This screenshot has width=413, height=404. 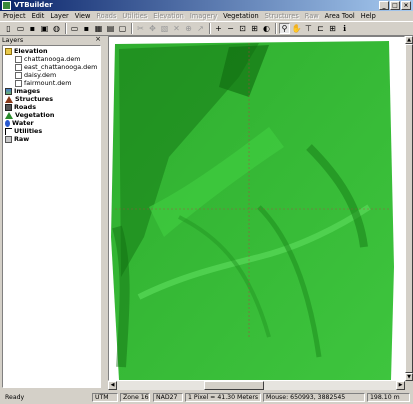 I want to click on menu-roads: Roads, so click(x=106, y=16).